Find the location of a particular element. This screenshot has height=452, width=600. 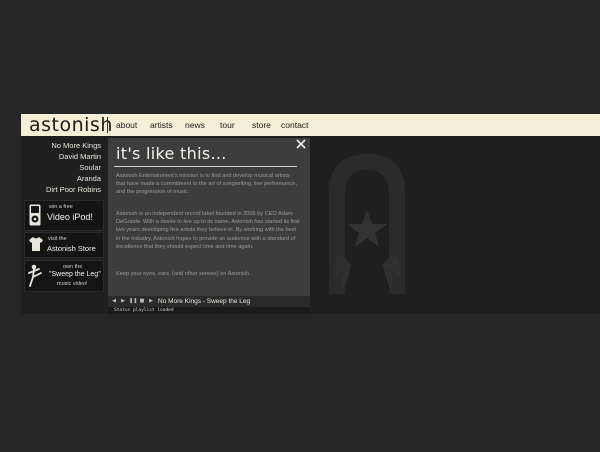

promo-sweep-small-2: music video! is located at coordinates (72, 284).